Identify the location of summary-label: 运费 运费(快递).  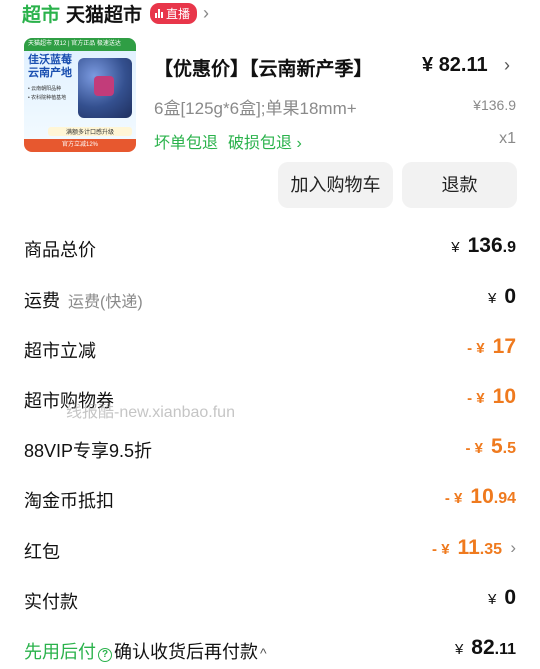
(83, 301).